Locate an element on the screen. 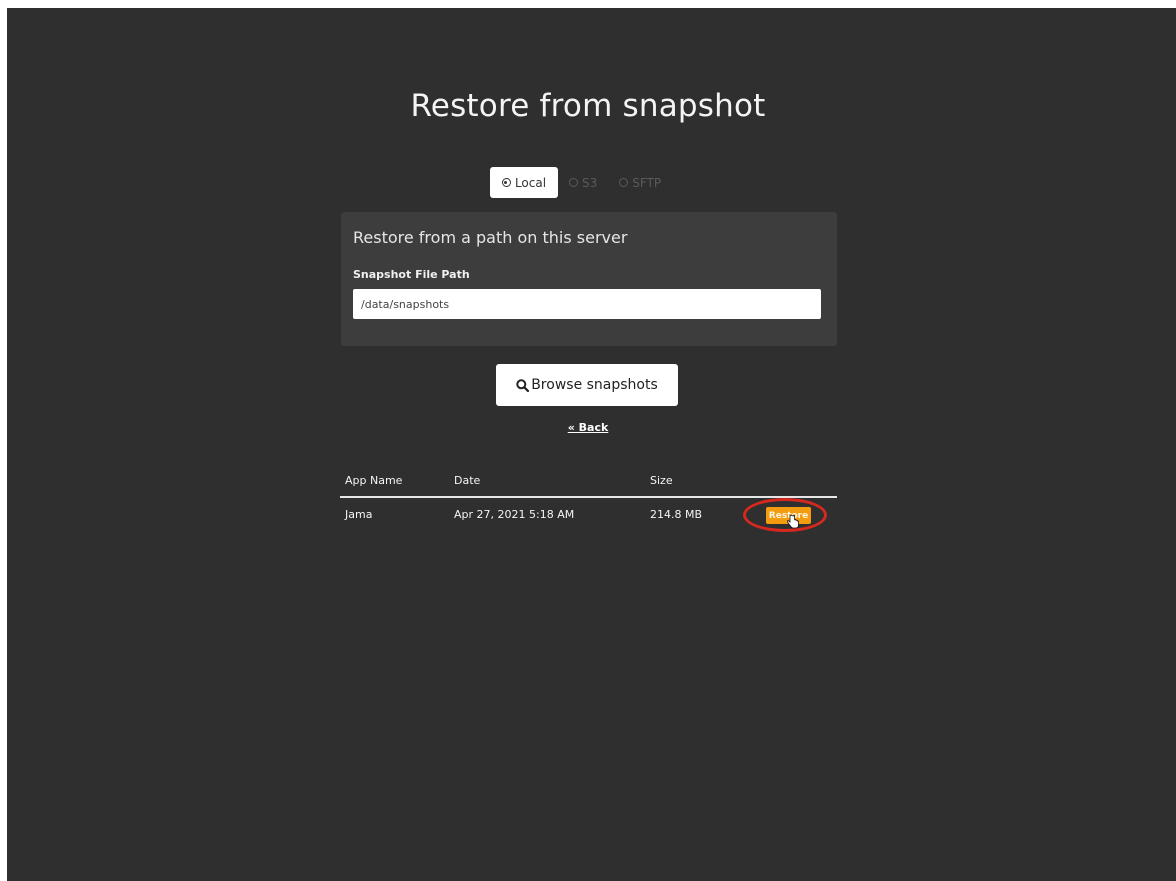  source-tabs: Local S3 SFTP is located at coordinates (581, 182).